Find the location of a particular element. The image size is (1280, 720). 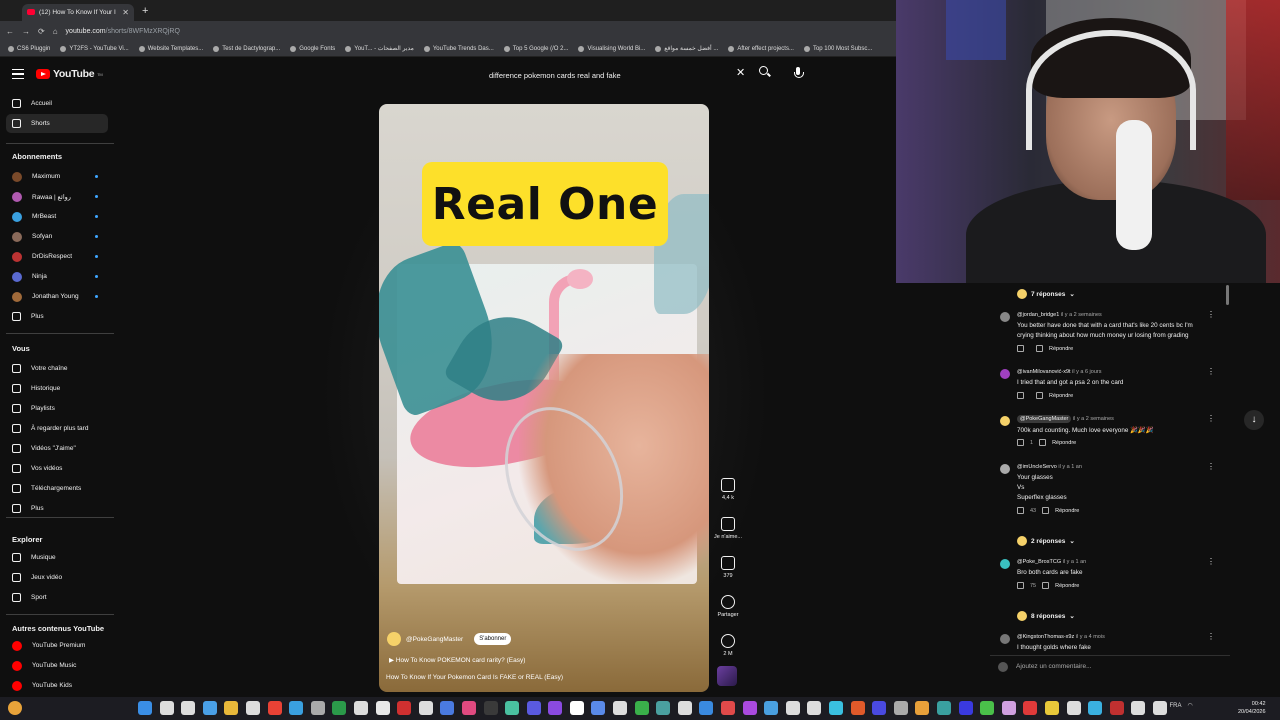

bookmark-item: Google Fonts is located at coordinates (312, 48).